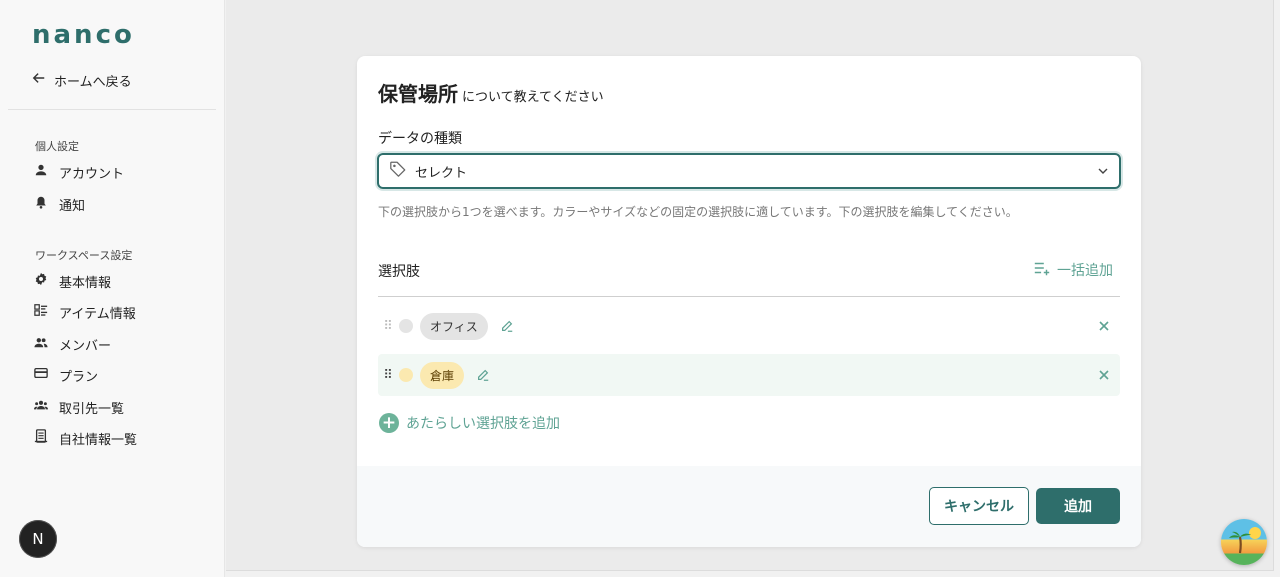 This screenshot has height=577, width=1280. I want to click on gear-icon, so click(41, 281).